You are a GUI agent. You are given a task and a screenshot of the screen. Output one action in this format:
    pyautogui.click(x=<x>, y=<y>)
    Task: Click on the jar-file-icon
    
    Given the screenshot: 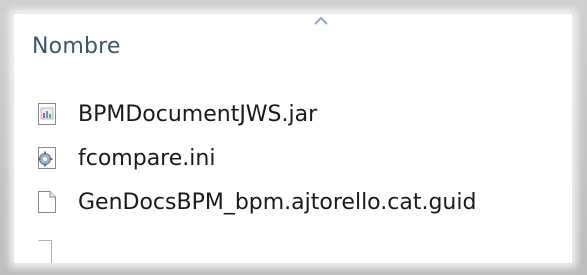 What is the action you would take?
    pyautogui.click(x=47, y=114)
    